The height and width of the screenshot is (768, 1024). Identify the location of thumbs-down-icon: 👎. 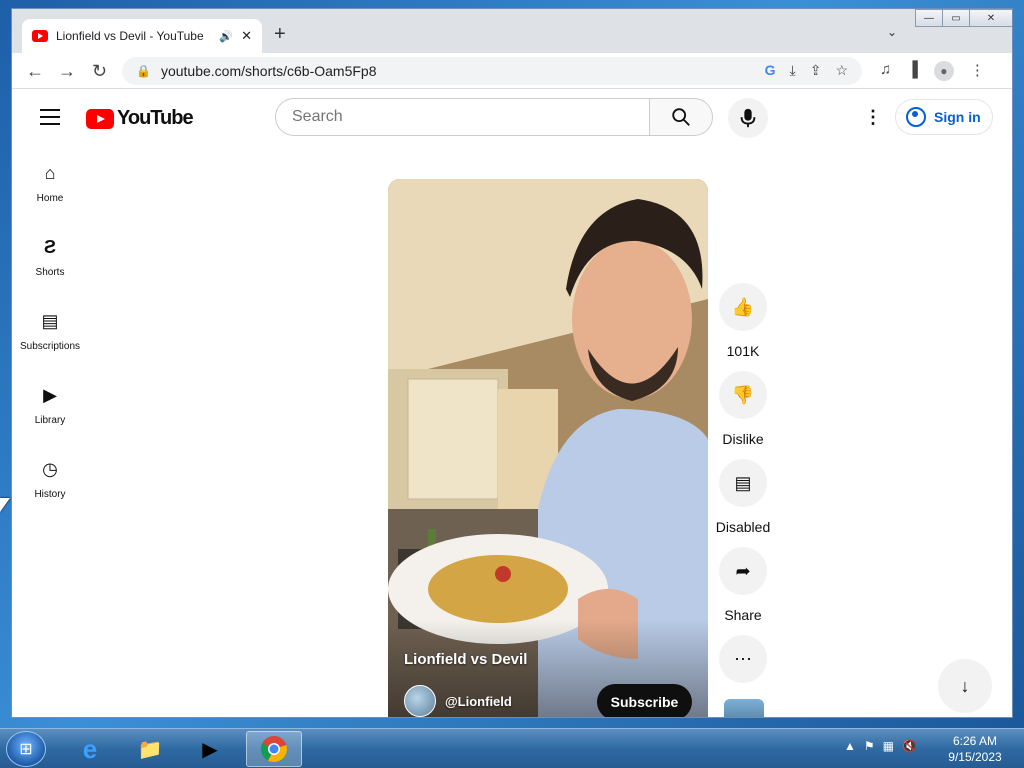
(743, 395).